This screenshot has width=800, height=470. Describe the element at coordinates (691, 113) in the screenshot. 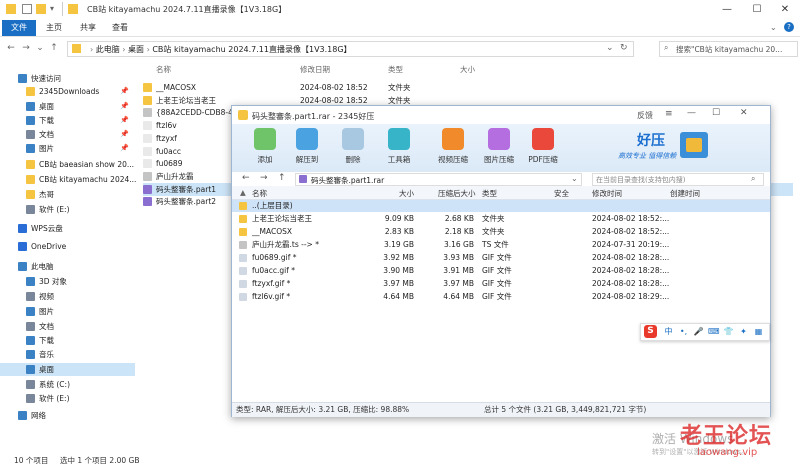

I see `rar-minimize-icon: —` at that location.